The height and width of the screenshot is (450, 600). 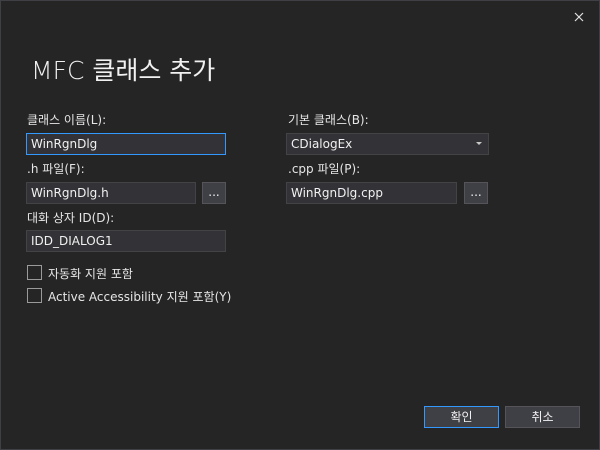 I want to click on automation-label: 자동화 지원 포함, so click(x=90, y=274).